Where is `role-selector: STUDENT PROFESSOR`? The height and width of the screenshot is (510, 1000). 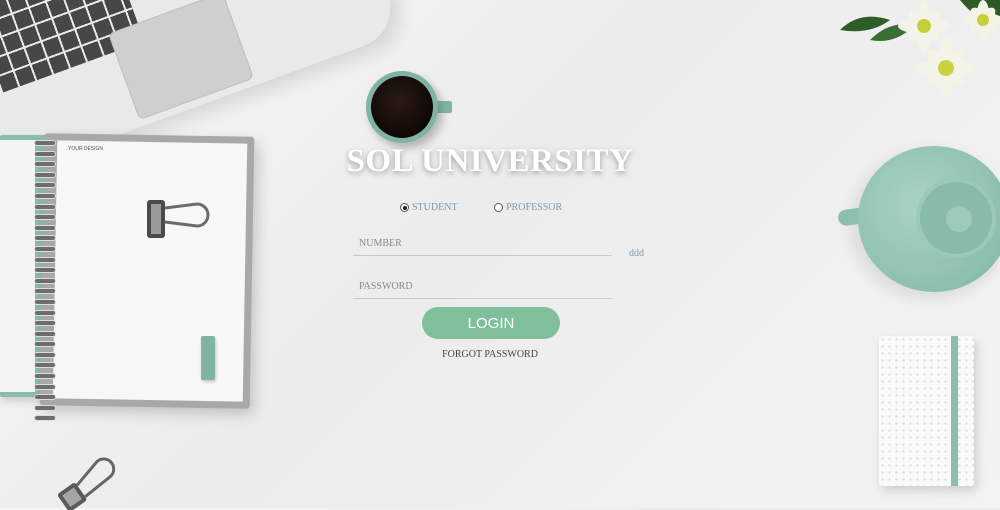
role-selector: STUDENT PROFESSOR is located at coordinates (481, 208).